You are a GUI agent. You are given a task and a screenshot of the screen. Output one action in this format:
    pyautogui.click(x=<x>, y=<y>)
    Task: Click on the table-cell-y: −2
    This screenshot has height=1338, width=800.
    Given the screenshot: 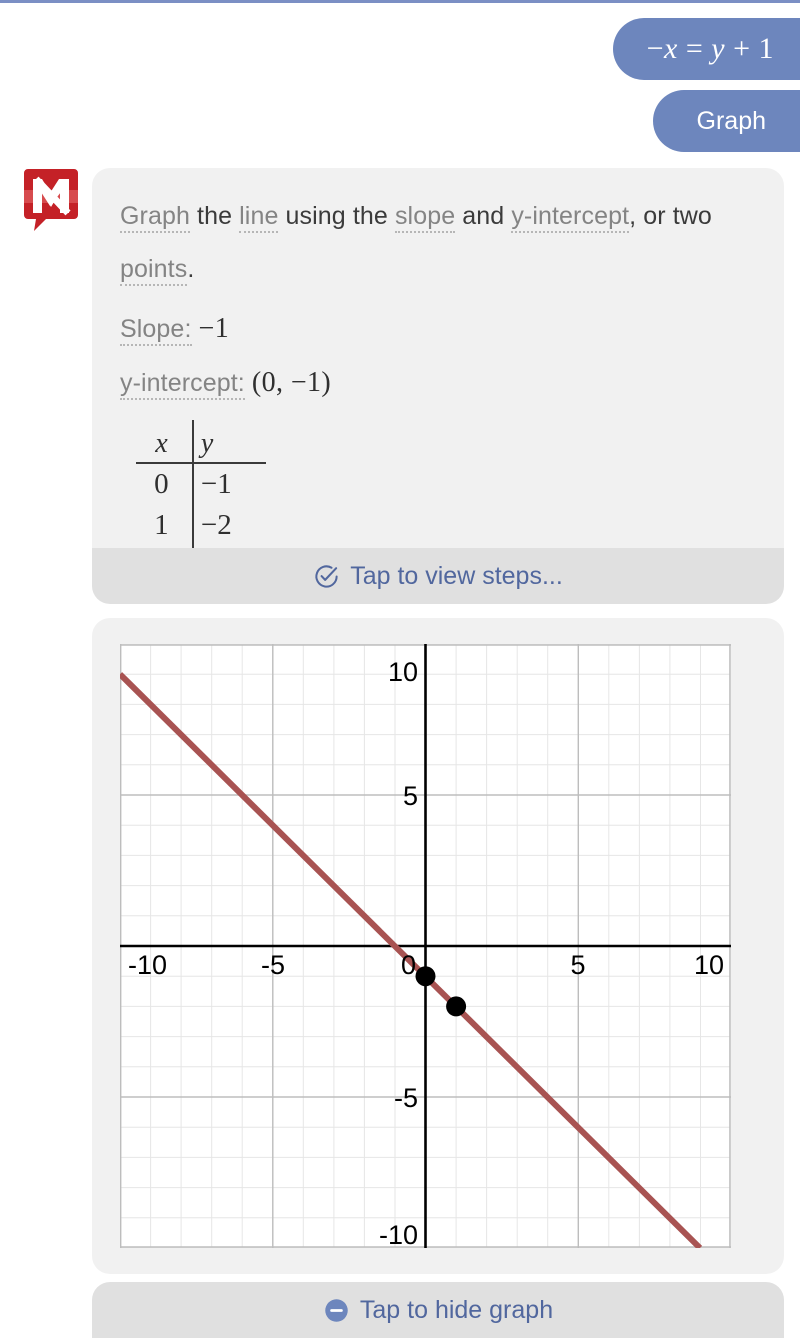 What is the action you would take?
    pyautogui.click(x=216, y=525)
    